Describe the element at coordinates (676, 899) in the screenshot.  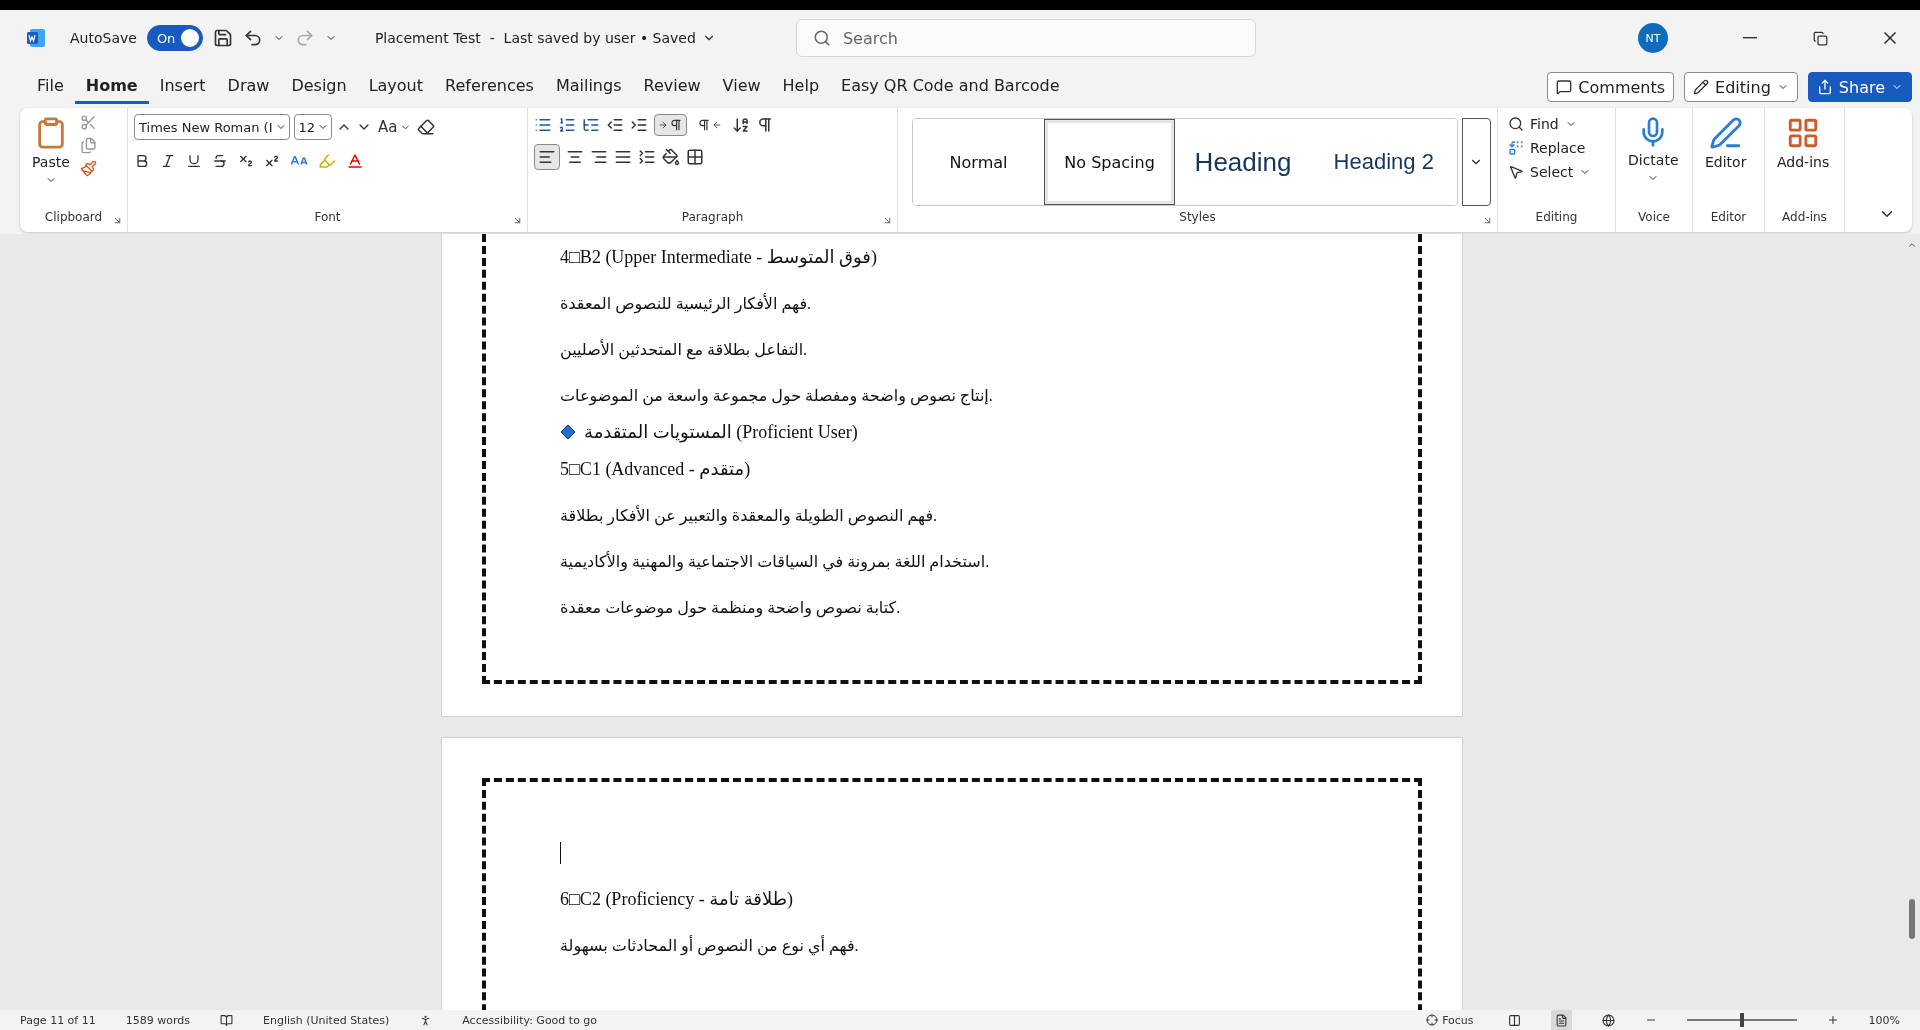
I see `level-heading: 6□C2 (Proficiency - طلاقة تامة)` at that location.